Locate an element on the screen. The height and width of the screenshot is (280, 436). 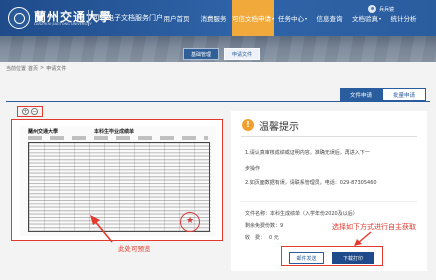
user-menu: 兵兵镜 is located at coordinates (381, 9).